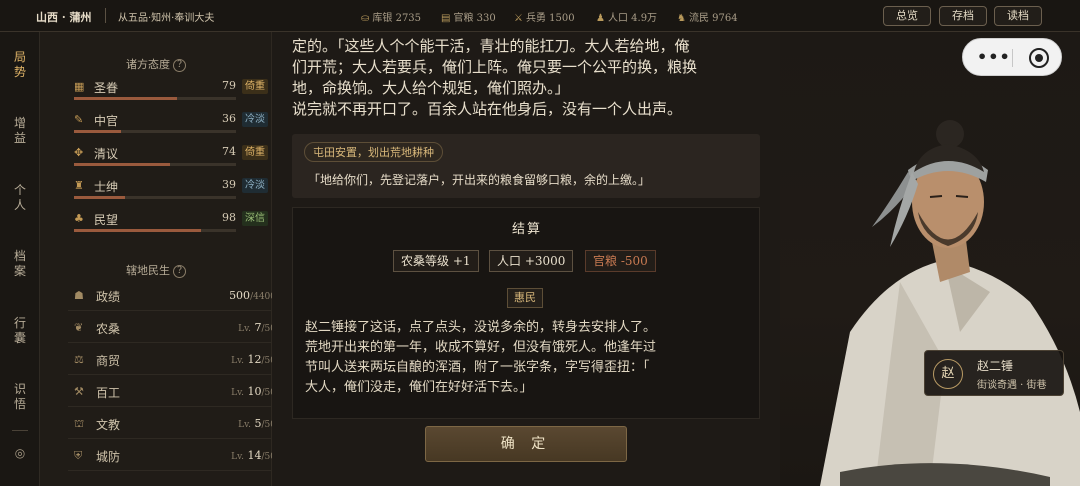  I want to click on faction-attitude-badge: 冷淡, so click(255, 119).